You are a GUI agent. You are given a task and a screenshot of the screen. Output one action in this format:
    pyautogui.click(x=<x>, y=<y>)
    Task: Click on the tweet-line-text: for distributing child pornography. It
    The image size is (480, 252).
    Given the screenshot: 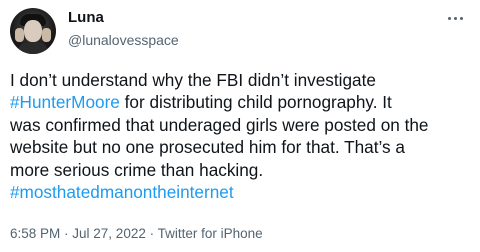 What is the action you would take?
    pyautogui.click(x=255, y=102)
    